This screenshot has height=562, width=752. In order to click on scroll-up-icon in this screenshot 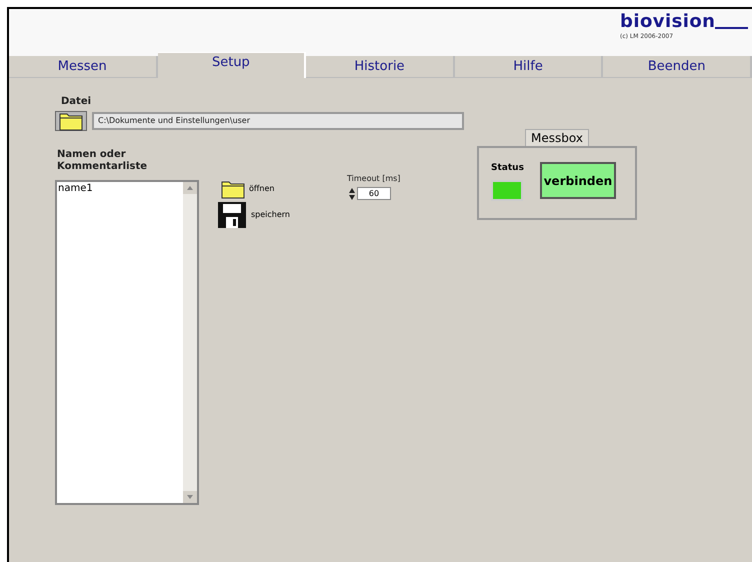, I will do `click(190, 188)`.